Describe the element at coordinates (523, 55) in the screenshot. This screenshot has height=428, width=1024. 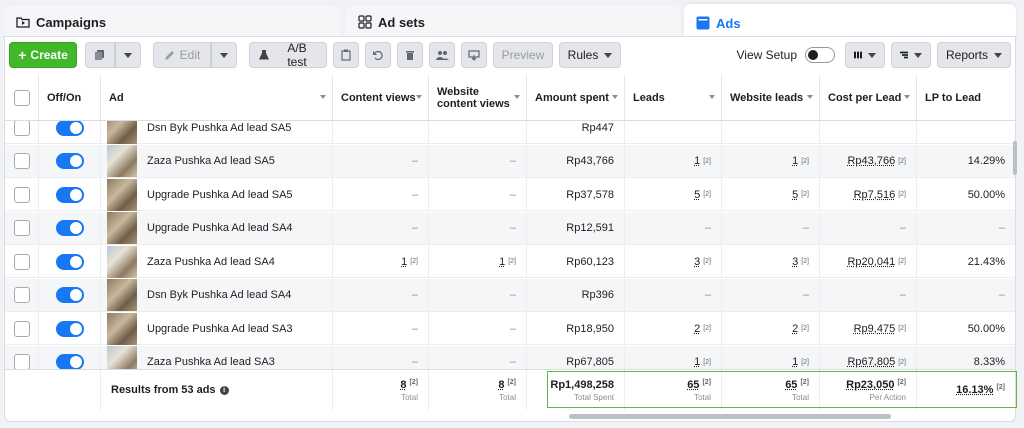
I see `preview-button: Preview` at that location.